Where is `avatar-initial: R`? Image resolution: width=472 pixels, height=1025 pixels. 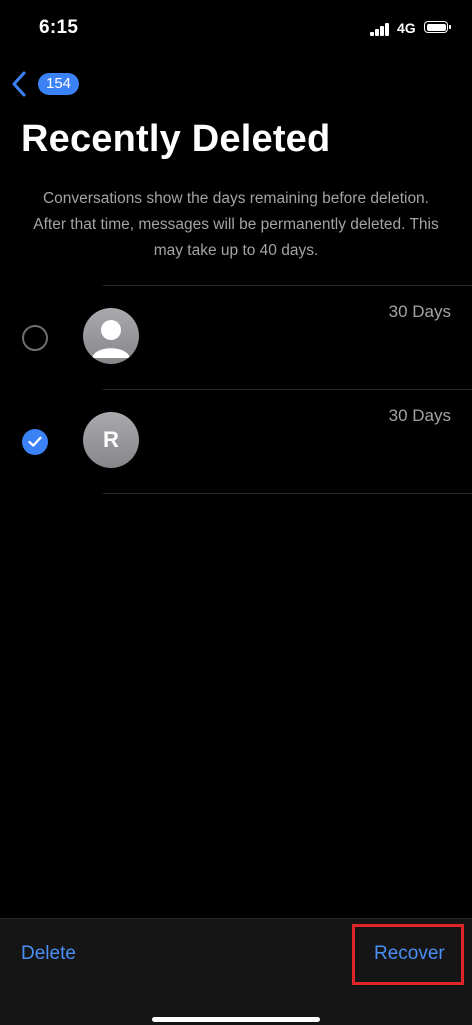
avatar-initial: R is located at coordinates (111, 439).